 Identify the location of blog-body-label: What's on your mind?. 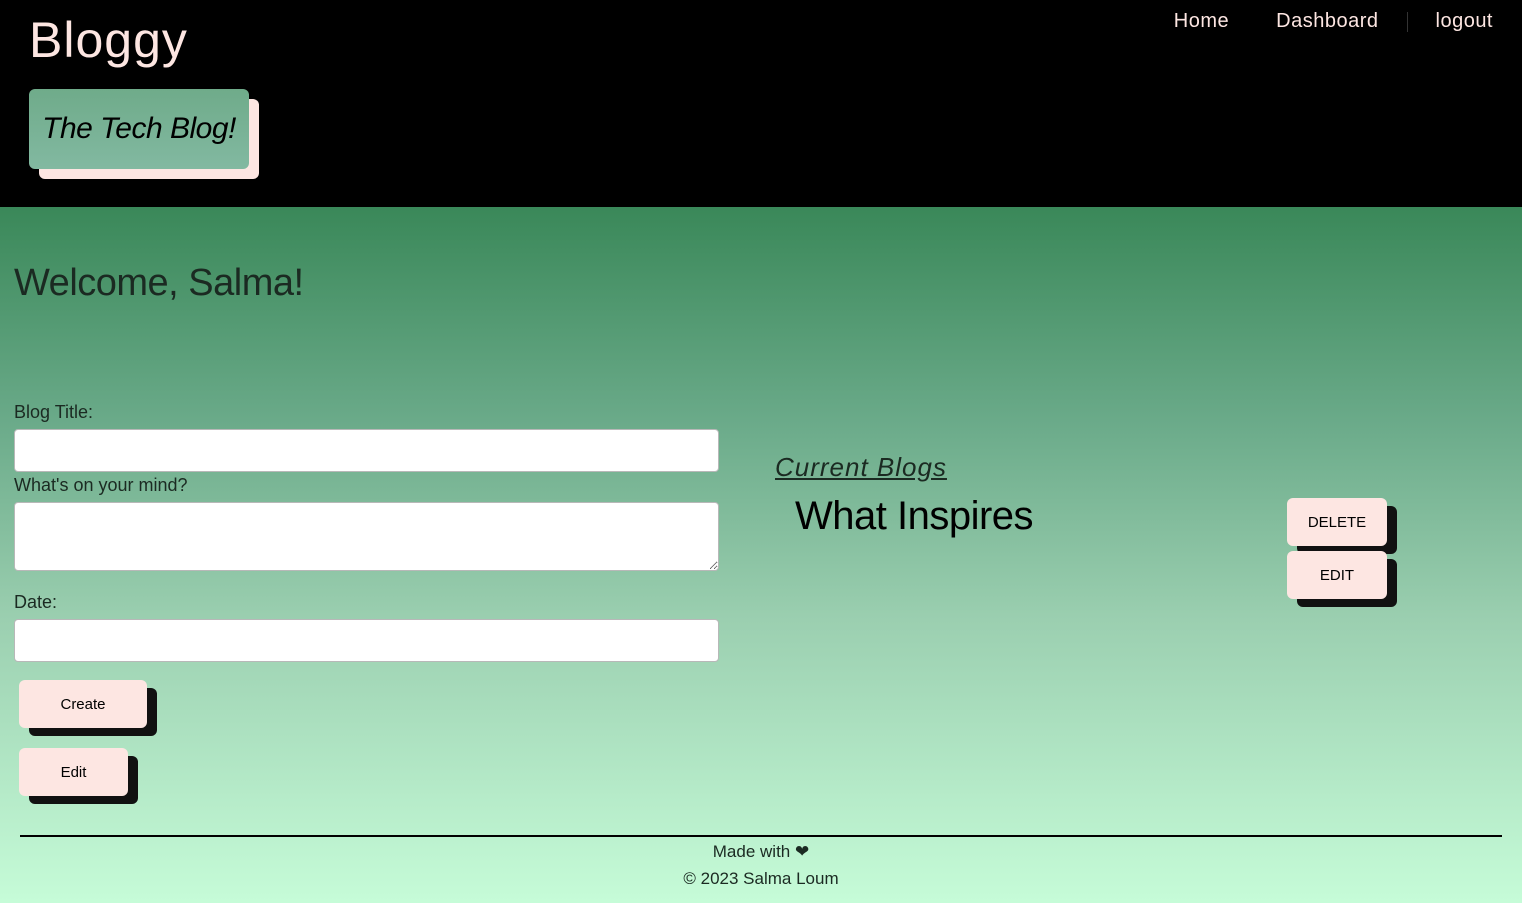
(101, 485).